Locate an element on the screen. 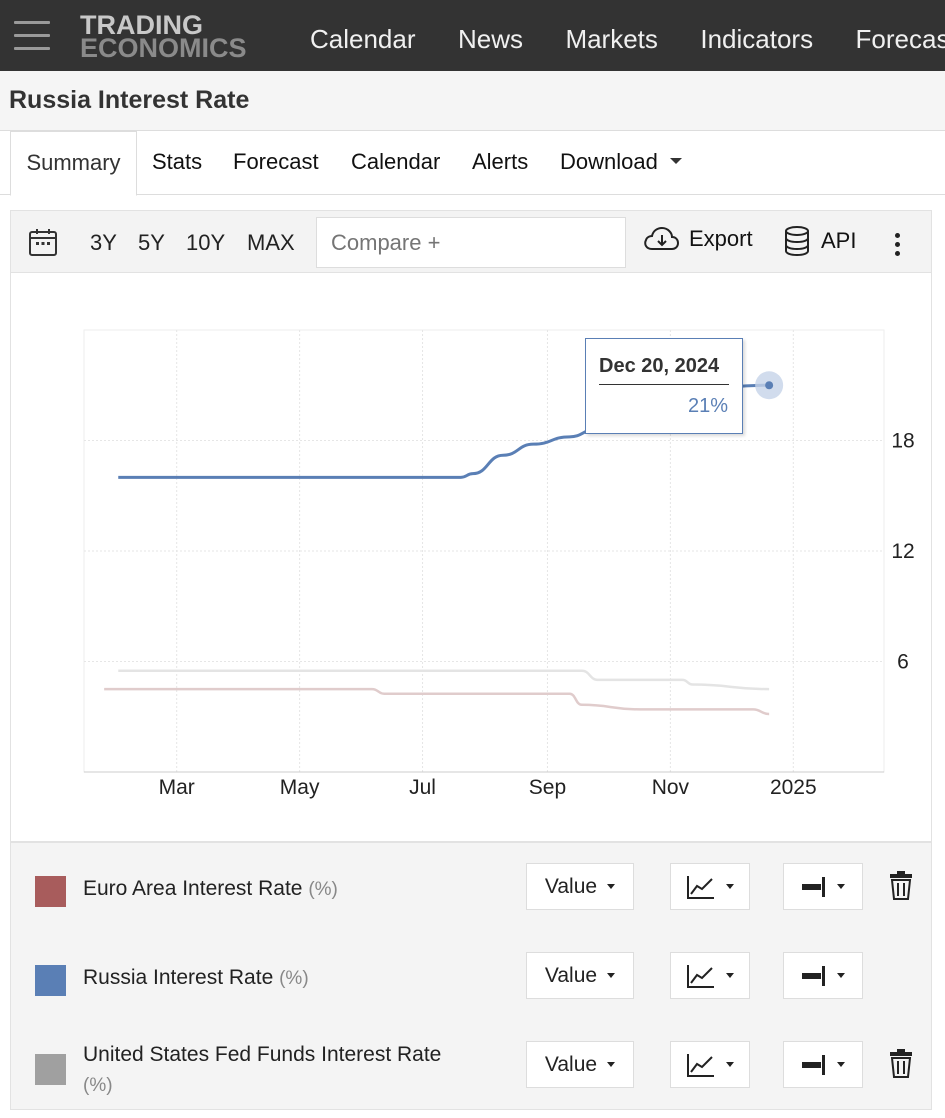 The width and height of the screenshot is (945, 1118). x-axis-ticks: Mar May Jul Sep Nov 2025 is located at coordinates (488, 787).